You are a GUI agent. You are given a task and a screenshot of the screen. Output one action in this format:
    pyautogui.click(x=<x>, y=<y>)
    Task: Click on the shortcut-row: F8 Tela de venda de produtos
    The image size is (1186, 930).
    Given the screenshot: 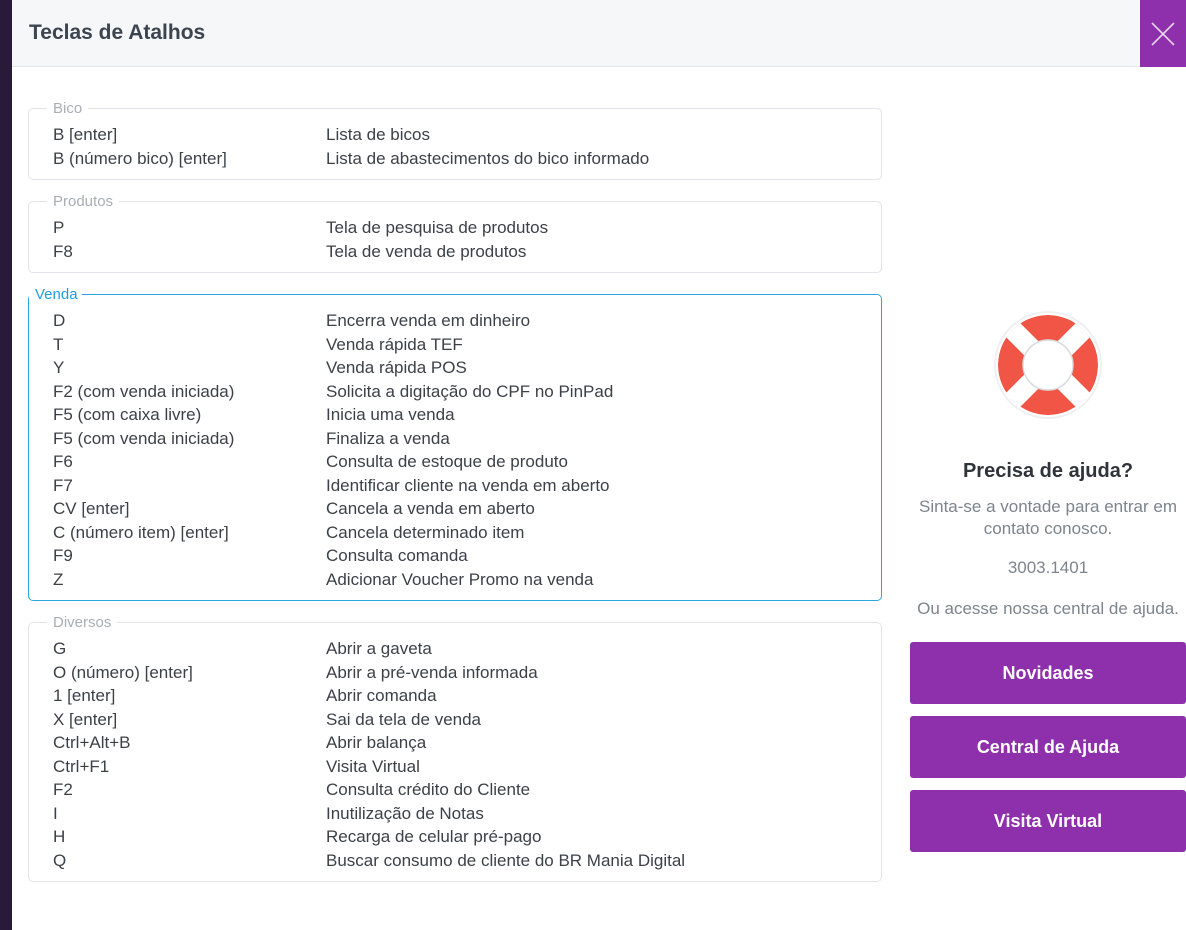 What is the action you would take?
    pyautogui.click(x=455, y=252)
    